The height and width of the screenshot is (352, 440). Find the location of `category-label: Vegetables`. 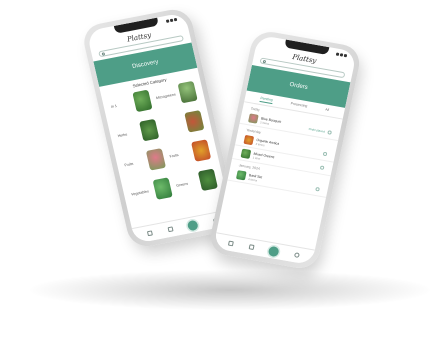

category-label: Vegetables is located at coordinates (140, 193).